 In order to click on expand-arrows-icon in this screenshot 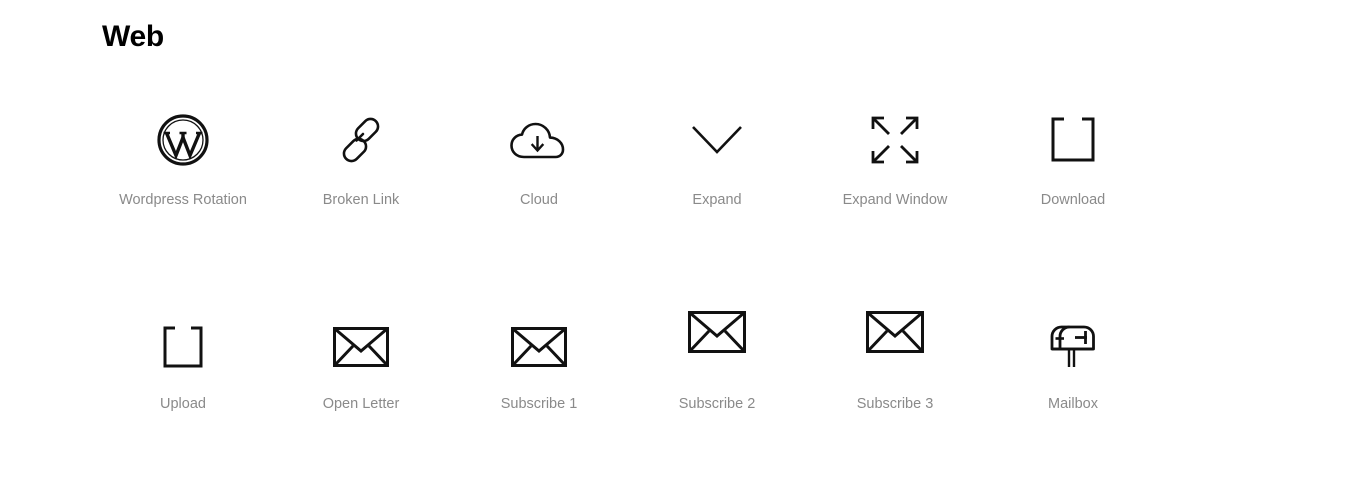, I will do `click(895, 140)`.